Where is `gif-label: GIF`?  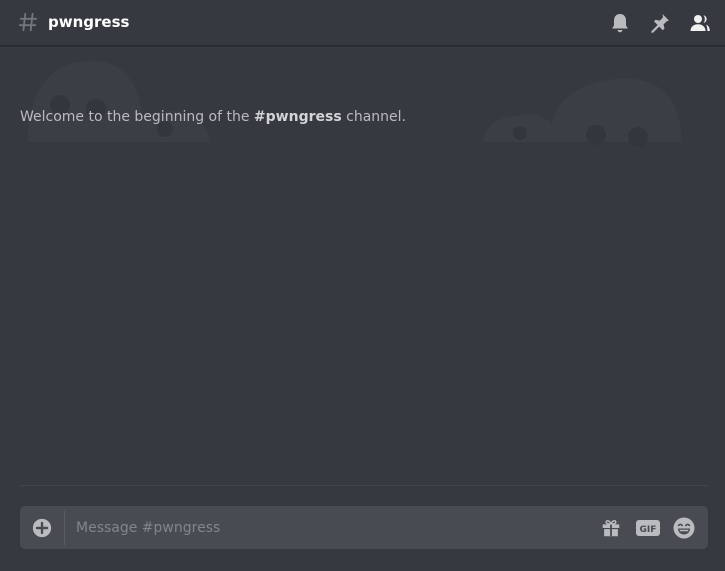
gif-label: GIF is located at coordinates (648, 530).